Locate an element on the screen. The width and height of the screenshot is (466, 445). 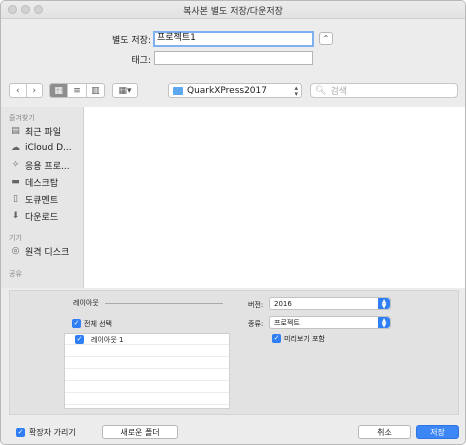
new-folder-button: 새로운 폴더 is located at coordinates (140, 432).